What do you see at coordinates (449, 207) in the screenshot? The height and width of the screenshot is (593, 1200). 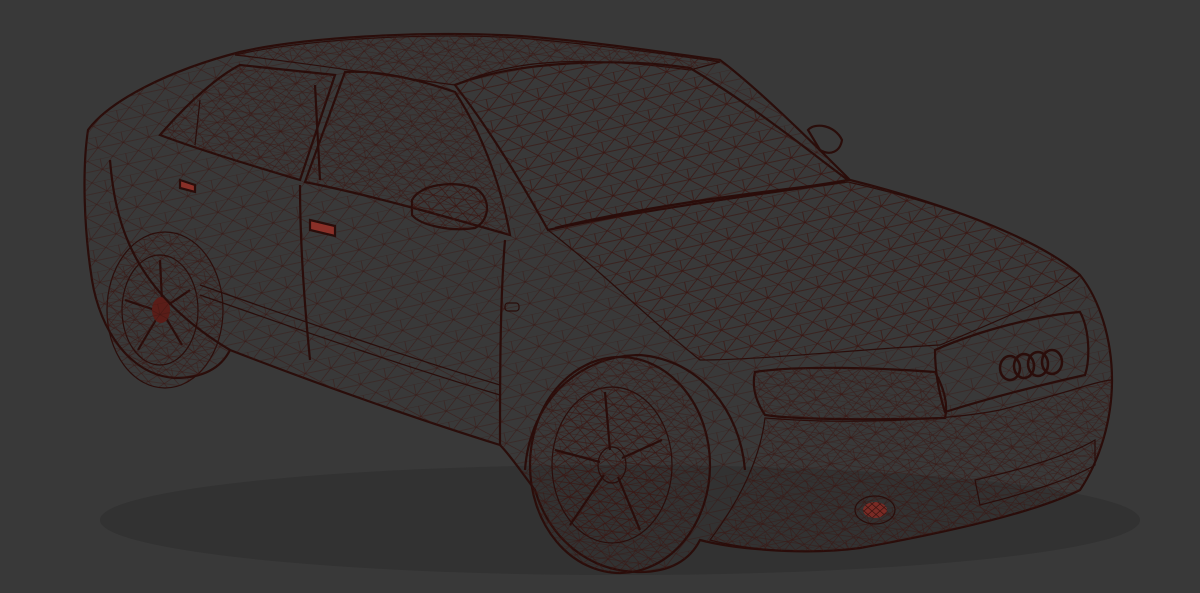 I see `side-mirror` at bounding box center [449, 207].